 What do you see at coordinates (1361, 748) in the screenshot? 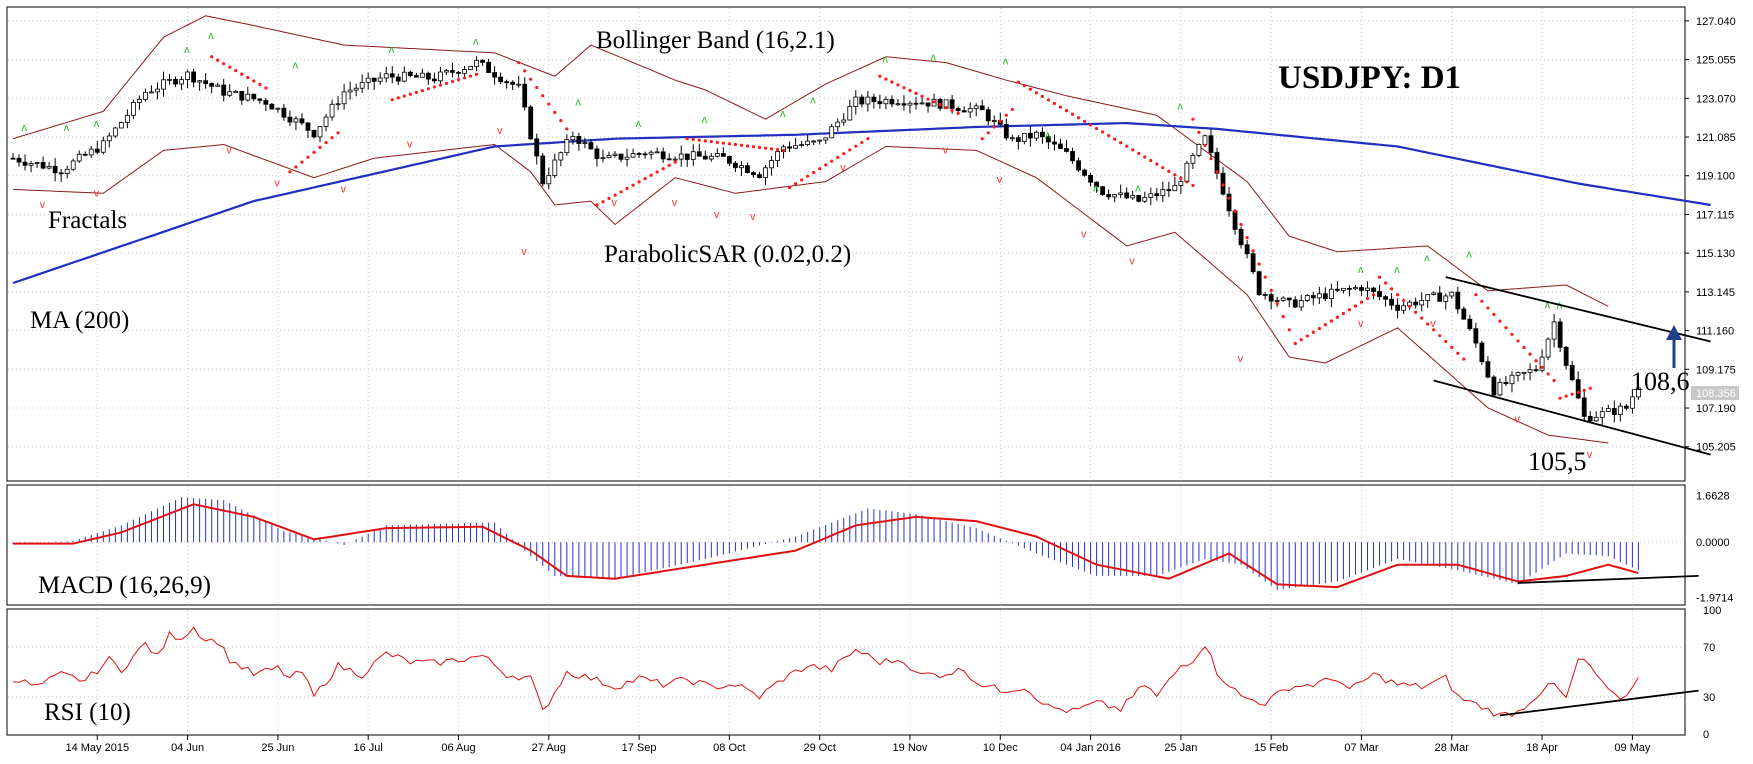
I see `time-tick-label: 07 Mar` at bounding box center [1361, 748].